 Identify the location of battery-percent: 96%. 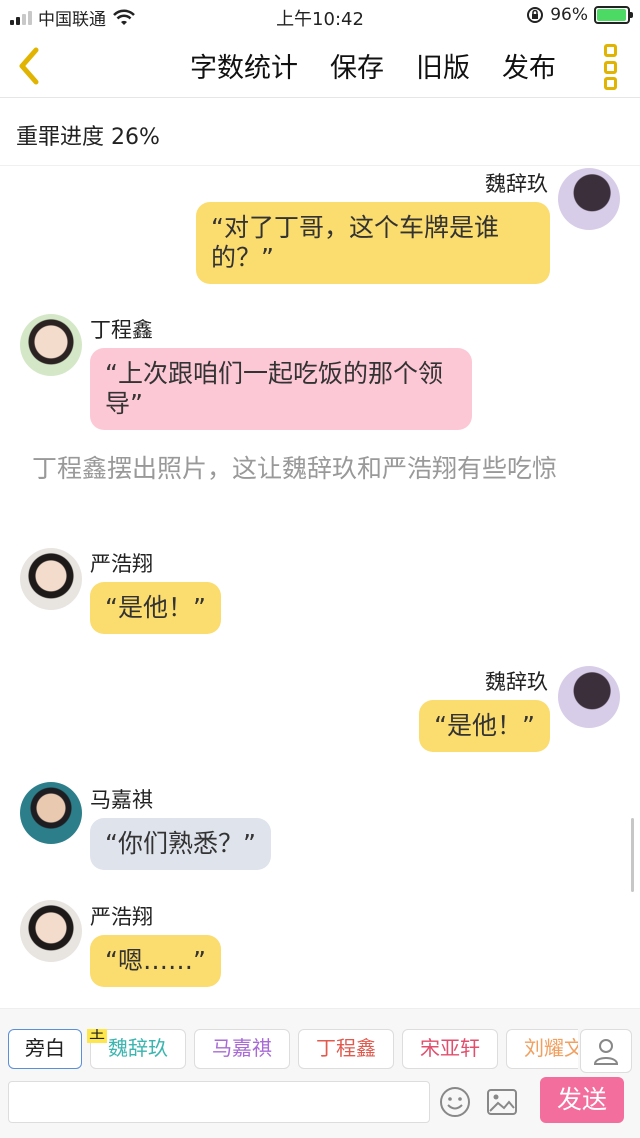
(569, 15).